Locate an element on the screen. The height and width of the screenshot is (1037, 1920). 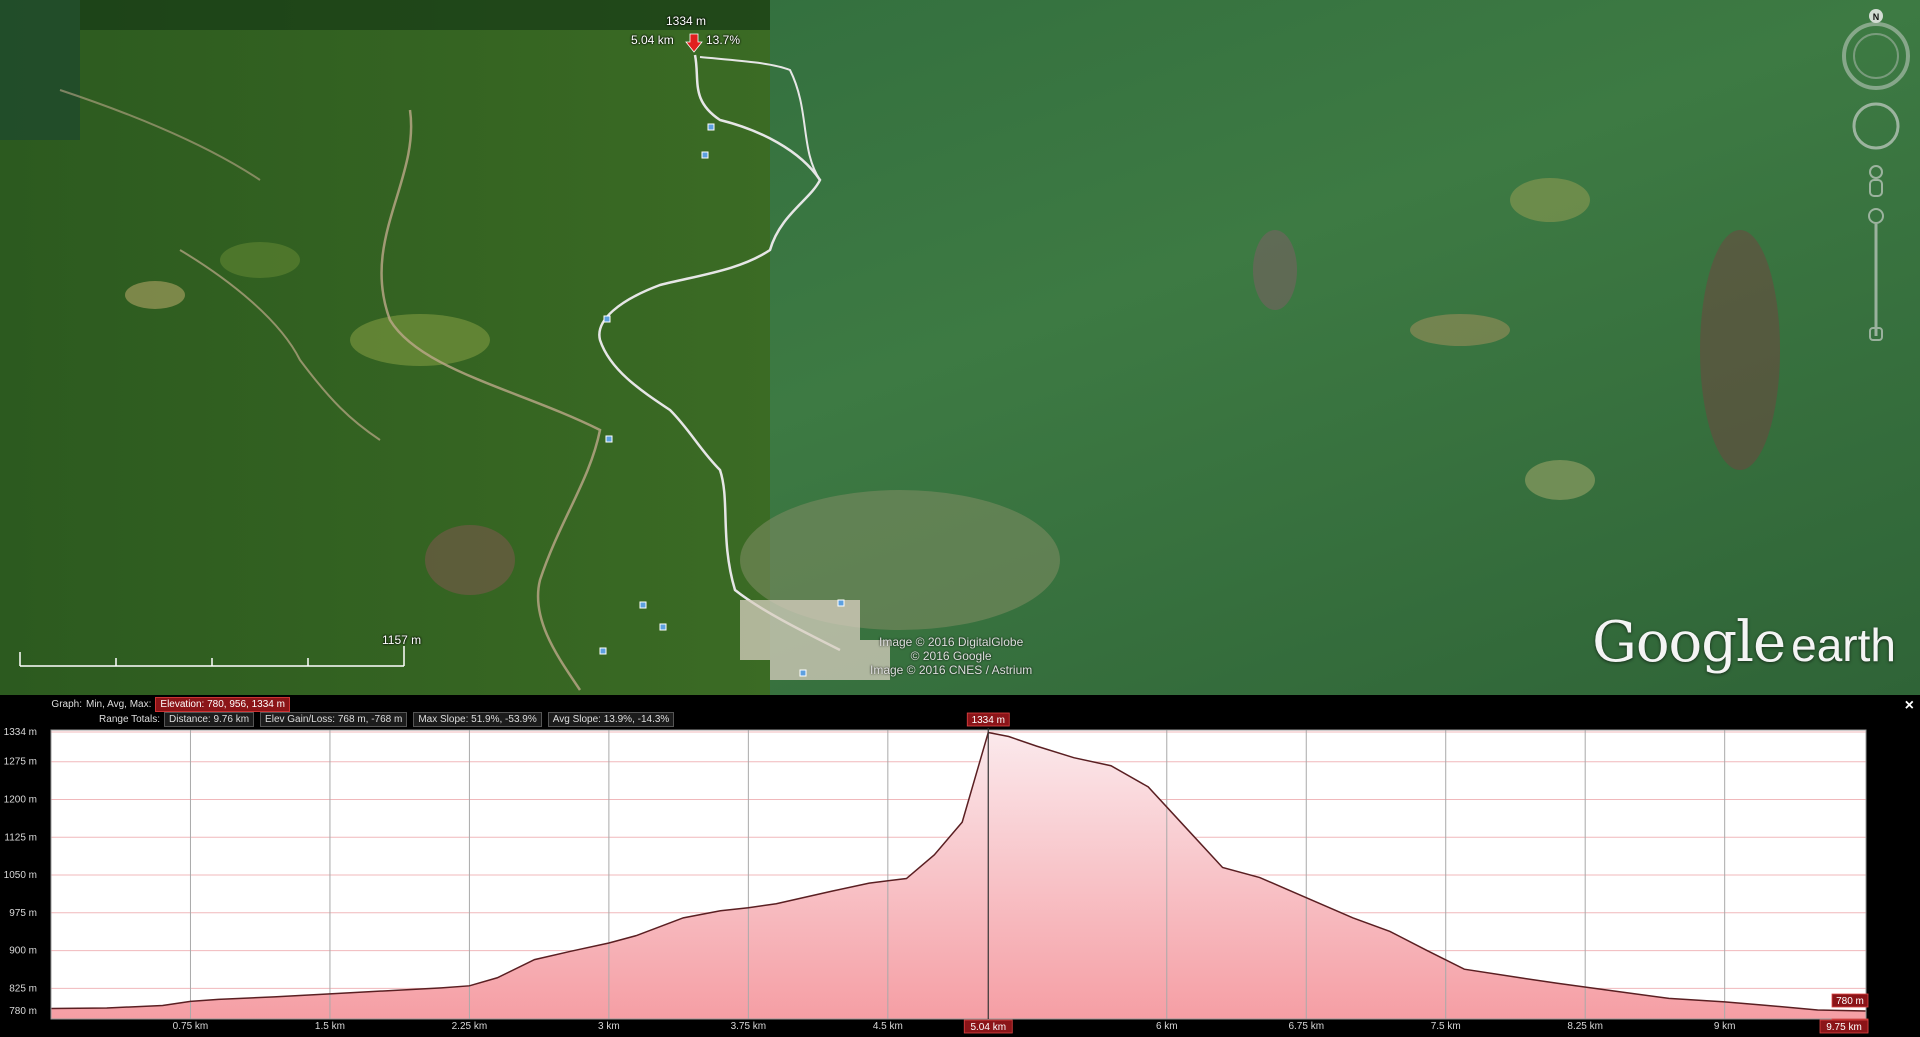
y-tick-label: 1334 m is located at coordinates (20, 732).